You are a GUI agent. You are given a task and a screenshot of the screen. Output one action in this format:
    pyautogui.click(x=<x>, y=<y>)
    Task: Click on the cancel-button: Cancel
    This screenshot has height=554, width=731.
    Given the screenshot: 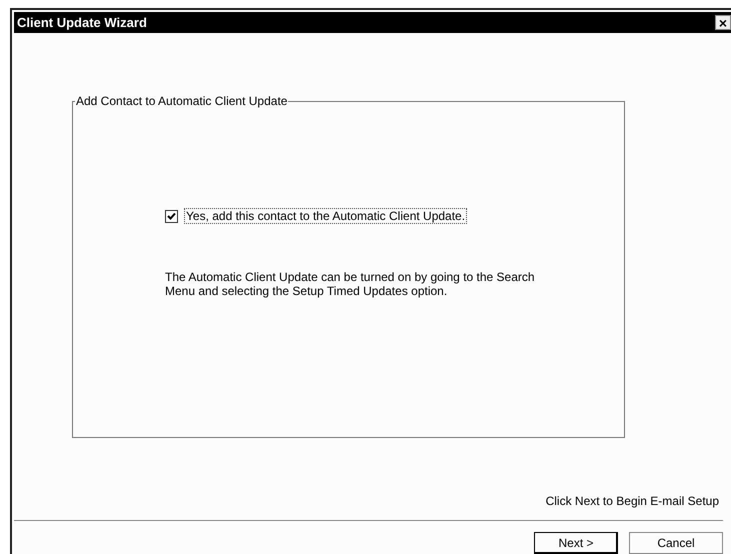 What is the action you would take?
    pyautogui.click(x=676, y=543)
    